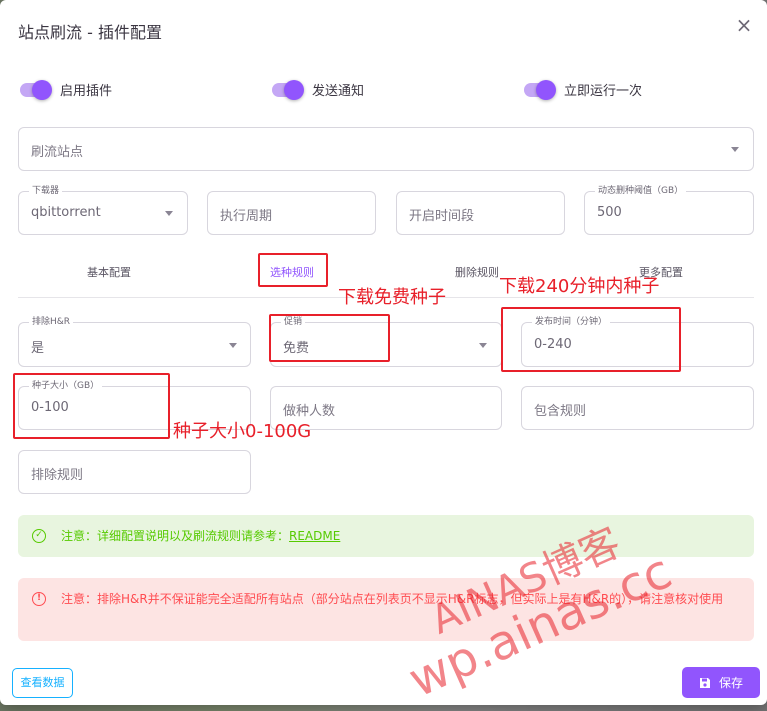  Describe the element at coordinates (109, 272) in the screenshot. I see `tab-basic: 基本配置` at that location.